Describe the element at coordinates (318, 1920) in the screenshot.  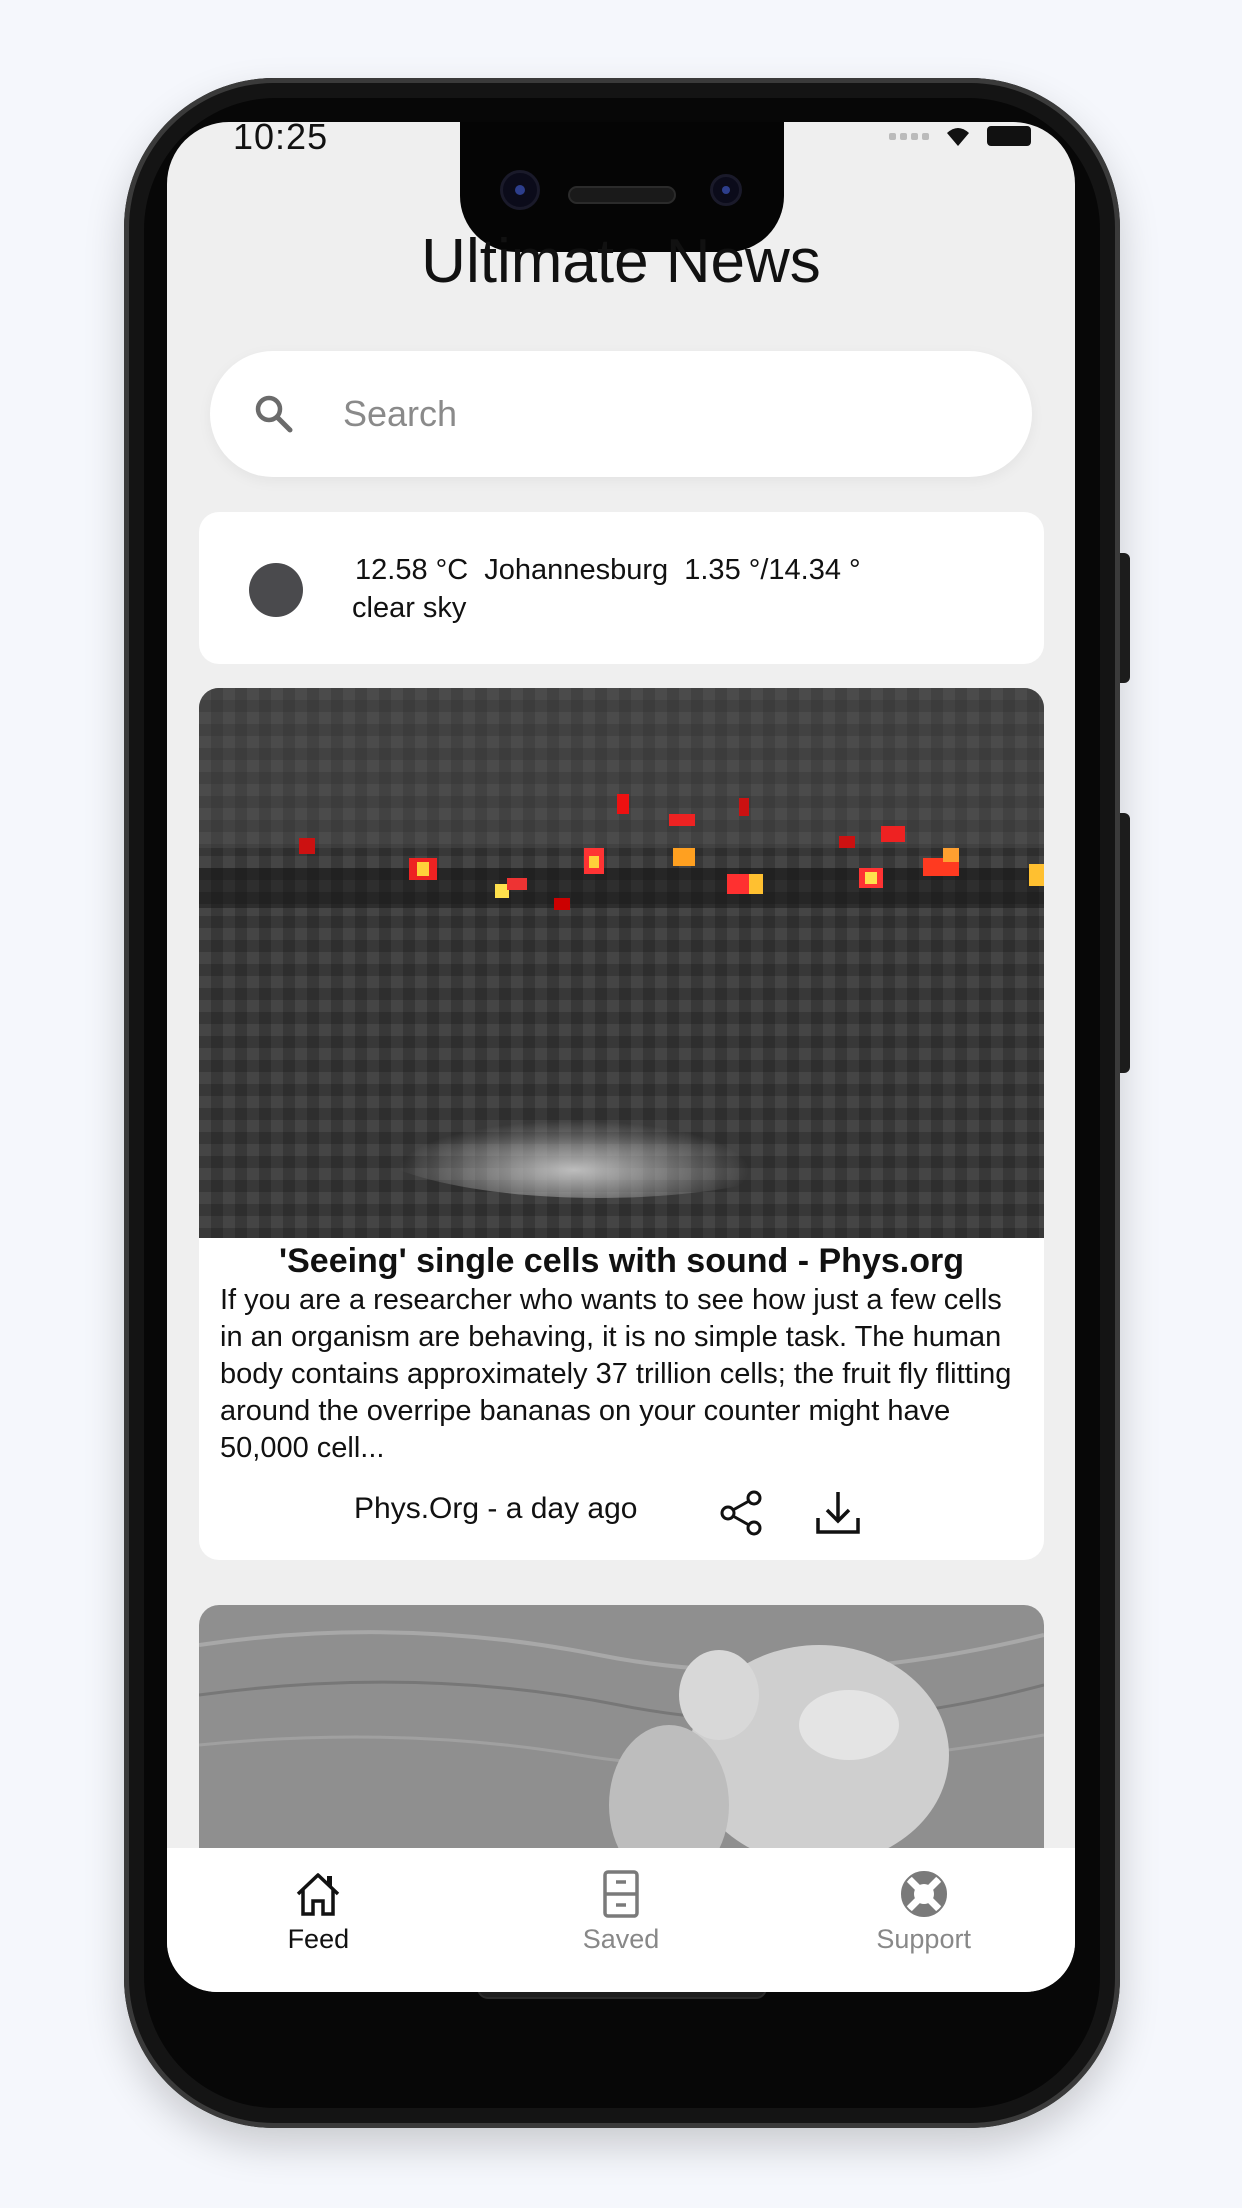
I see `tab-feed: Feed` at that location.